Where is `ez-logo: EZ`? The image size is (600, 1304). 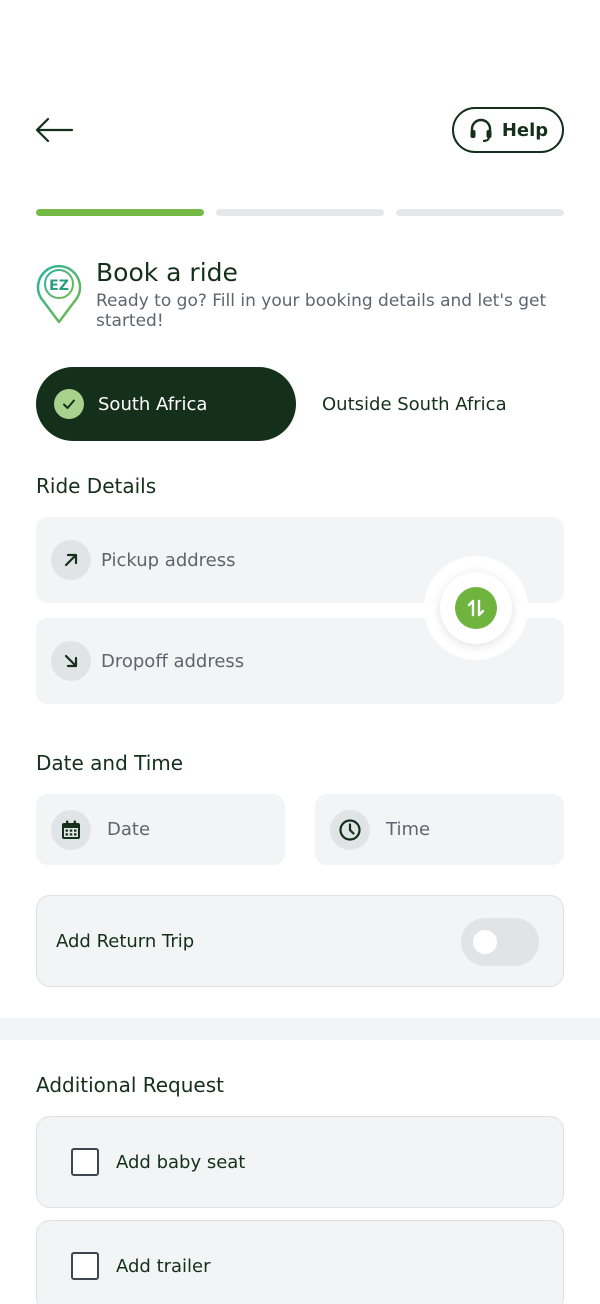 ez-logo: EZ is located at coordinates (59, 293).